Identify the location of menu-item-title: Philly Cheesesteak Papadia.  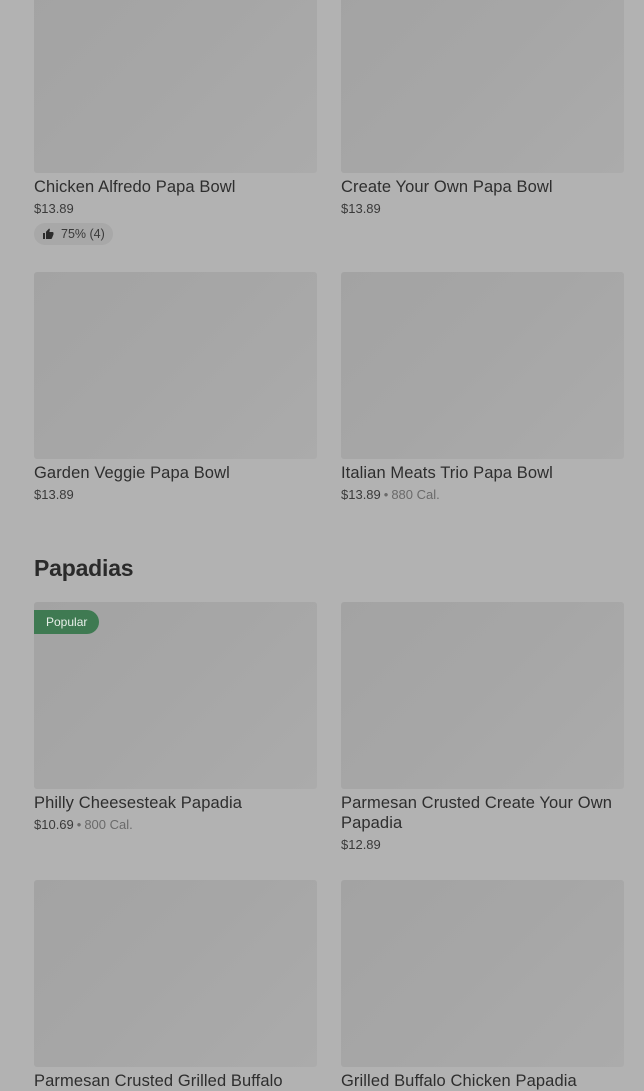
(175, 803).